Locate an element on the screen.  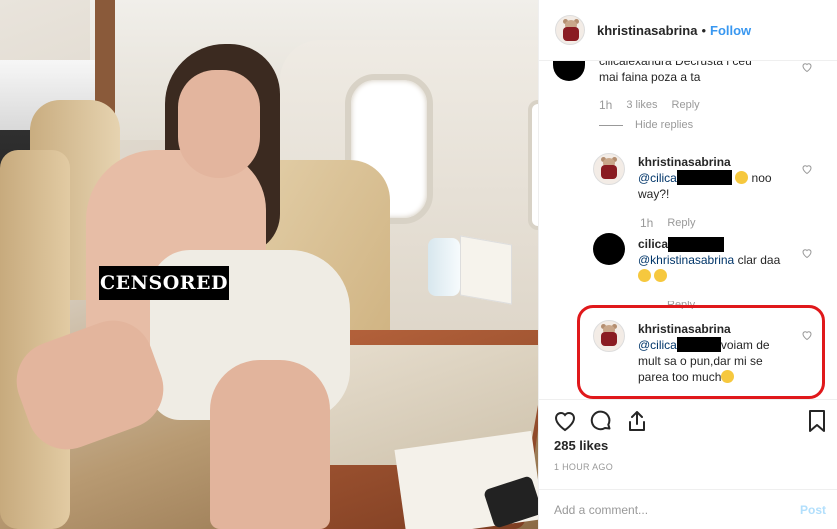
likes-count: 285 likes is located at coordinates (581, 445).